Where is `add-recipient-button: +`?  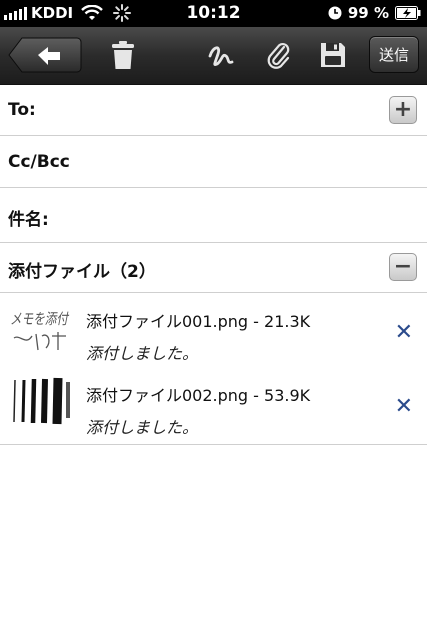
add-recipient-button: + is located at coordinates (403, 110).